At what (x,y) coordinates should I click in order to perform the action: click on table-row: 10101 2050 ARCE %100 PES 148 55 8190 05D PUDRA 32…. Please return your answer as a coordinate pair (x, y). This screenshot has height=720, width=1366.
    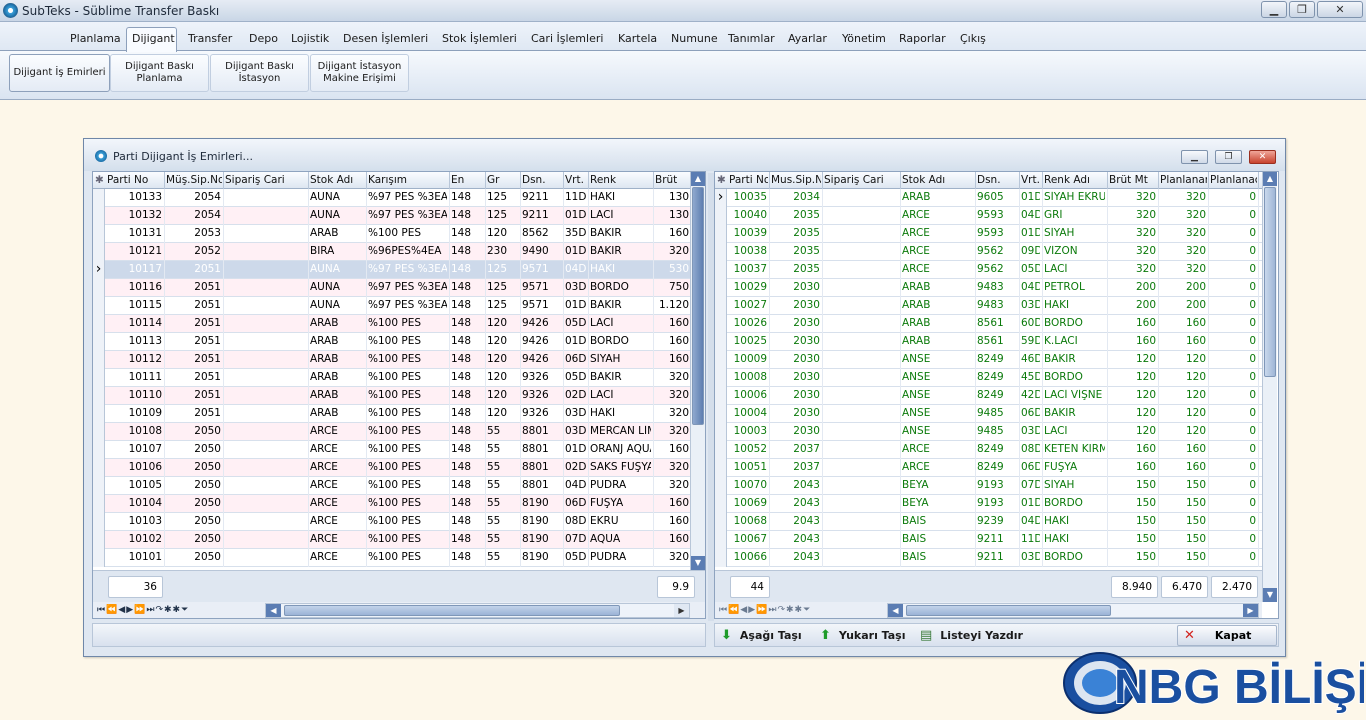
    Looking at the image, I should click on (392, 558).